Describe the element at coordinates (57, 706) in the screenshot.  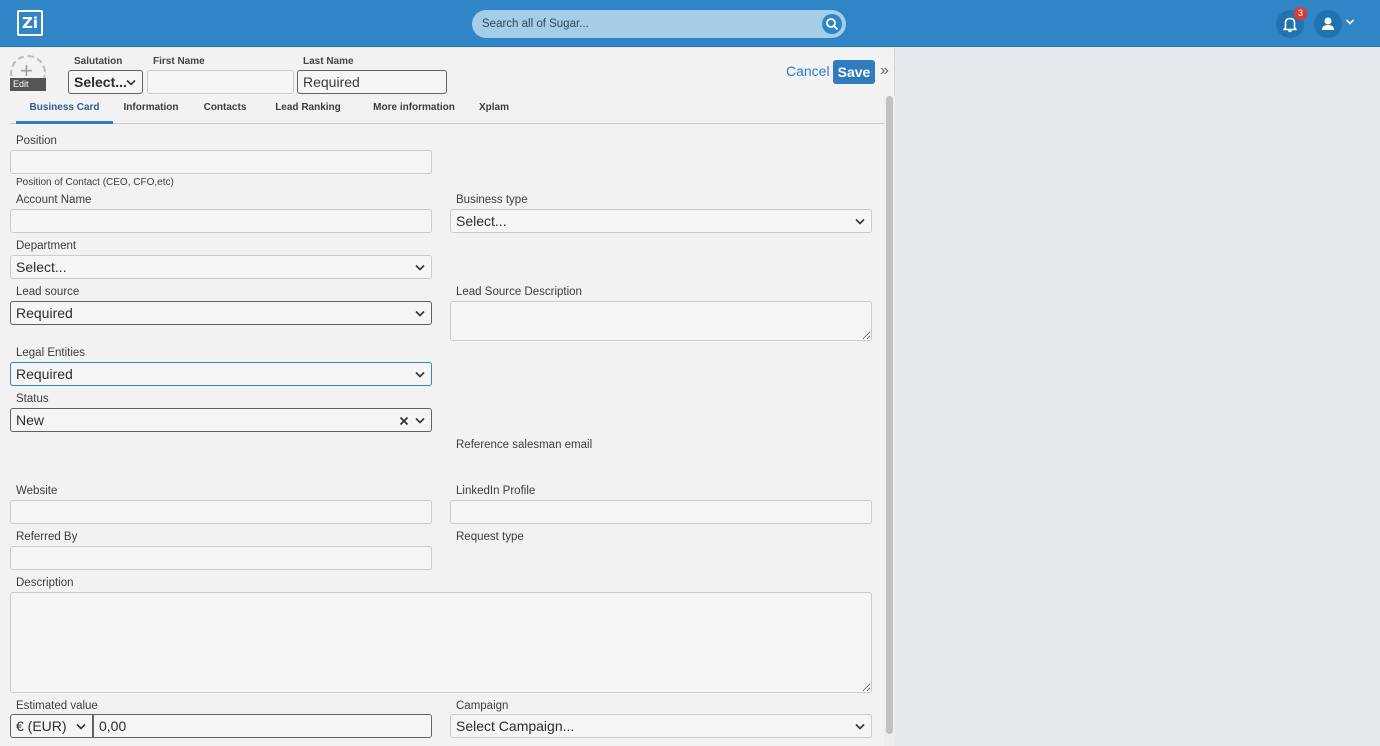
I see `estimated-value-label: Estimated value` at that location.